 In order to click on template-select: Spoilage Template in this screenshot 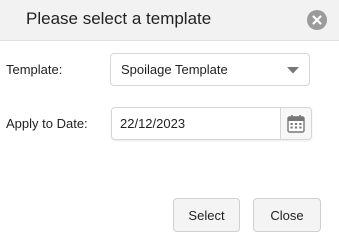, I will do `click(210, 69)`.